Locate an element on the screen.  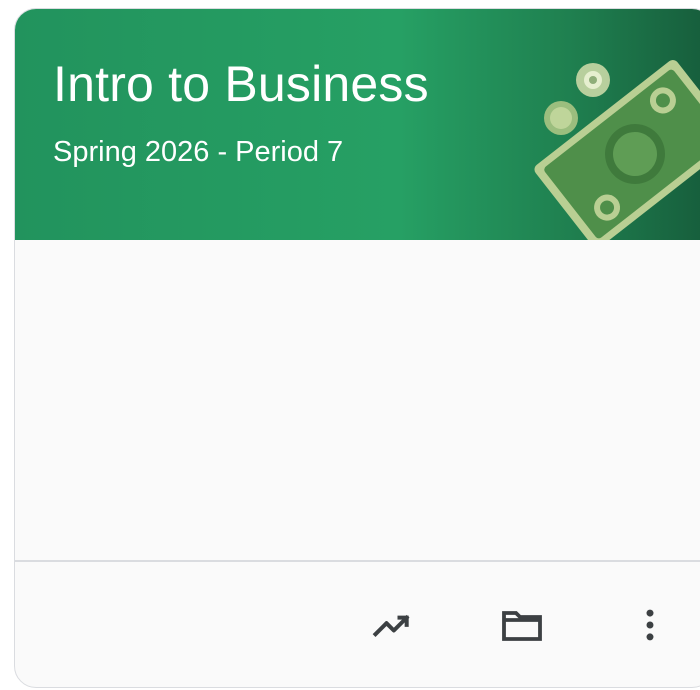
money-illustration is located at coordinates (617, 150).